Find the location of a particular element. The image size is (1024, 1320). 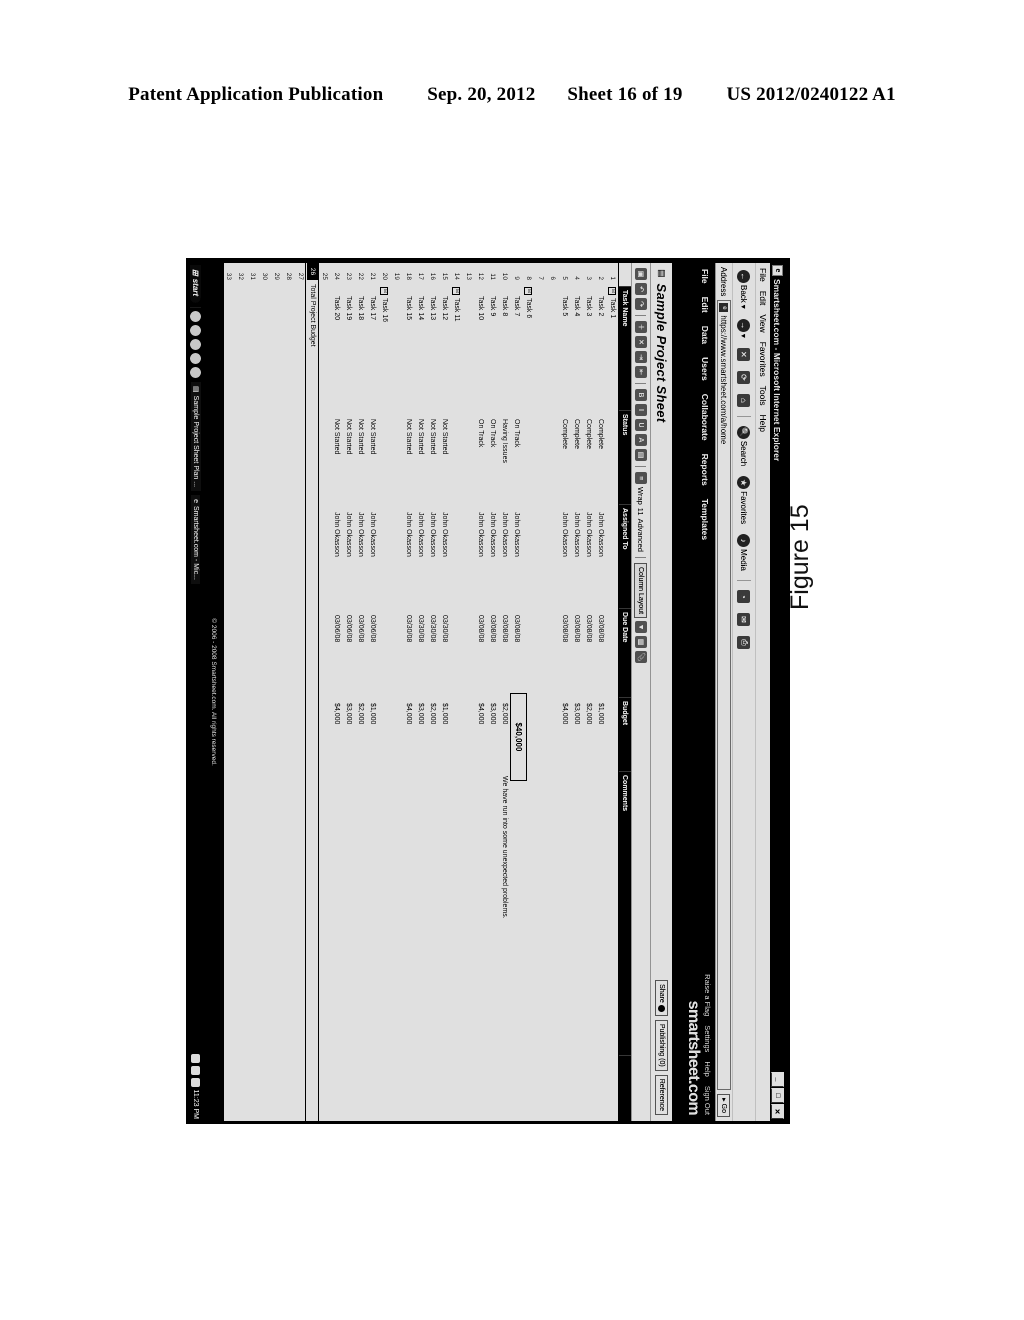

save-icon: ▣ is located at coordinates (641, 274).